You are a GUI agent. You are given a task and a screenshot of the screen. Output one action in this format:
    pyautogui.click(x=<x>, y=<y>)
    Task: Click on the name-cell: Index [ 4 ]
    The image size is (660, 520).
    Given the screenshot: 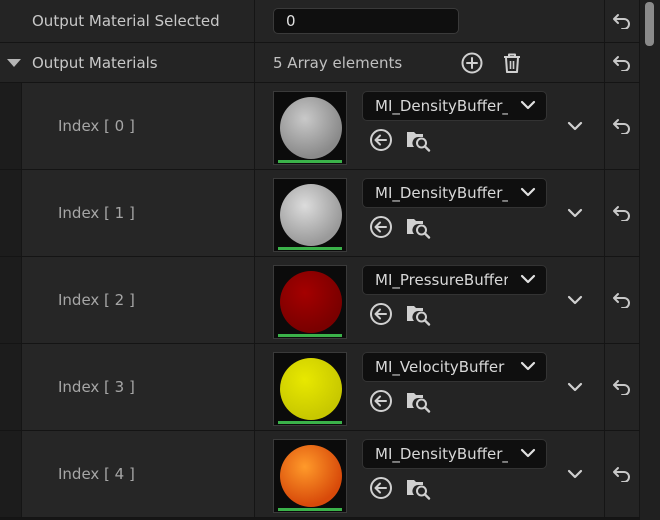 What is the action you would take?
    pyautogui.click(x=138, y=474)
    